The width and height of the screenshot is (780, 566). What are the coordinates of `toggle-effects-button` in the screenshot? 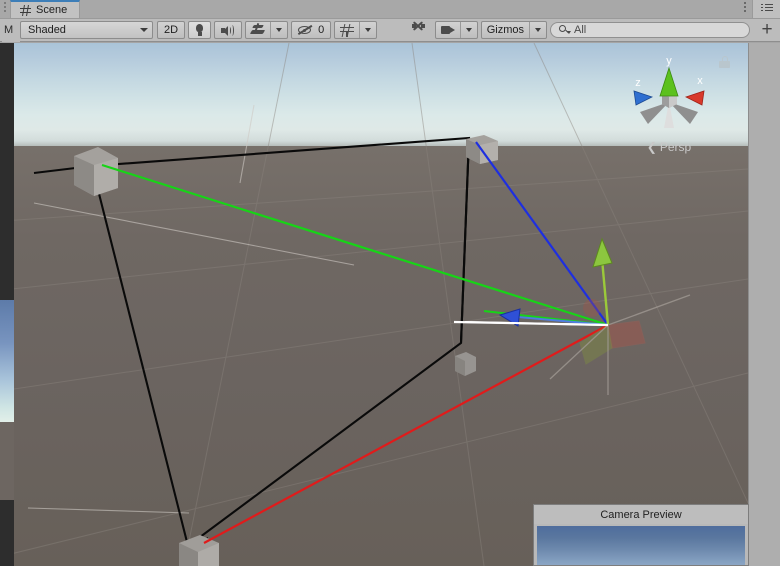 It's located at (258, 30).